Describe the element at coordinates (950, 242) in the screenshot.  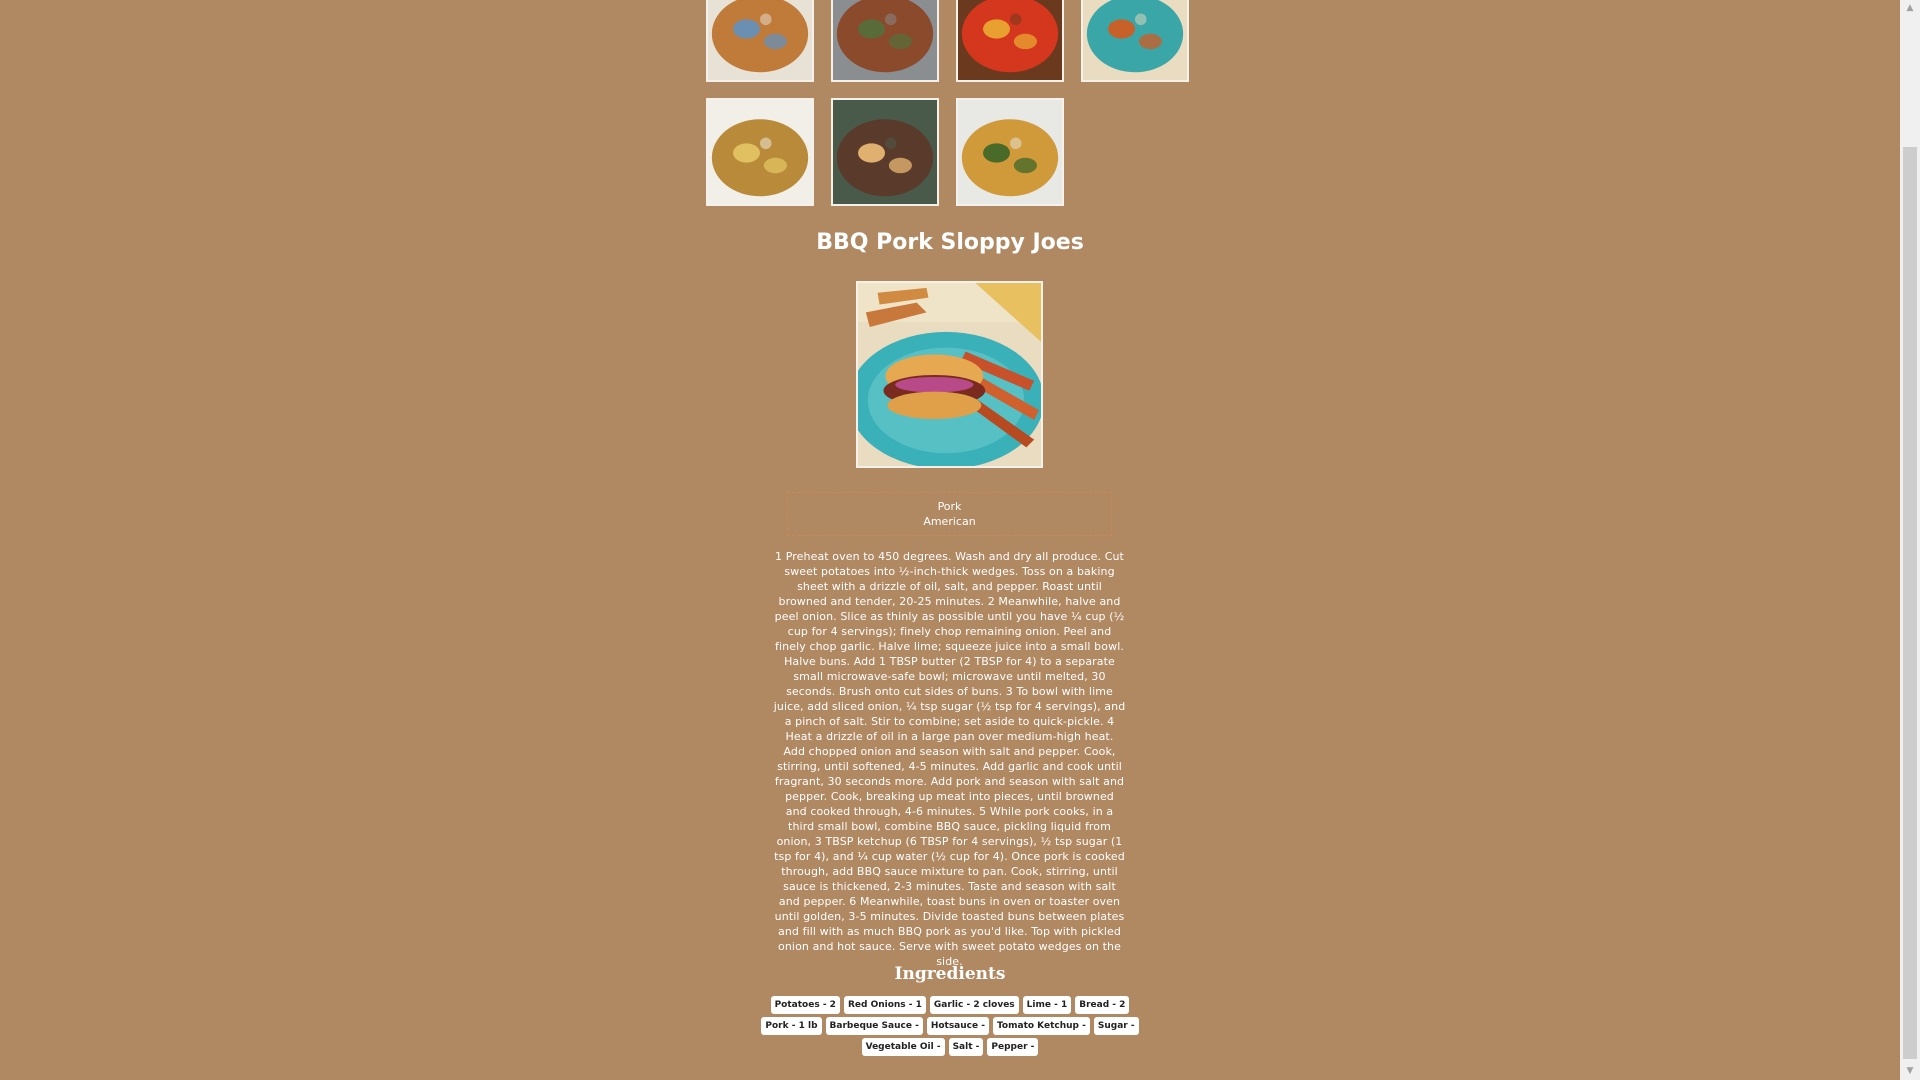
I see `recipe-title: BBQ Pork Sloppy Joes` at that location.